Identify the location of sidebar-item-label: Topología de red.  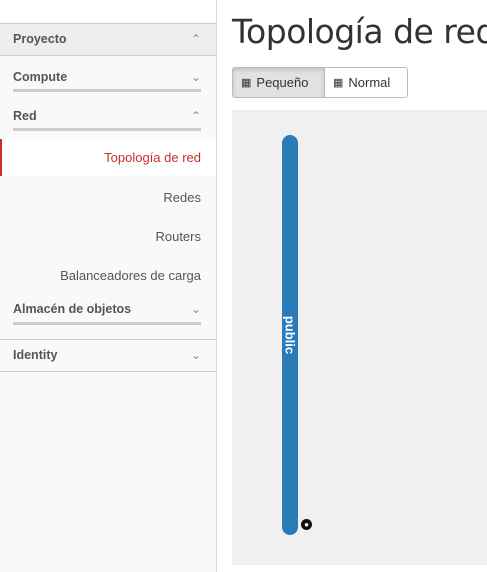
(152, 157).